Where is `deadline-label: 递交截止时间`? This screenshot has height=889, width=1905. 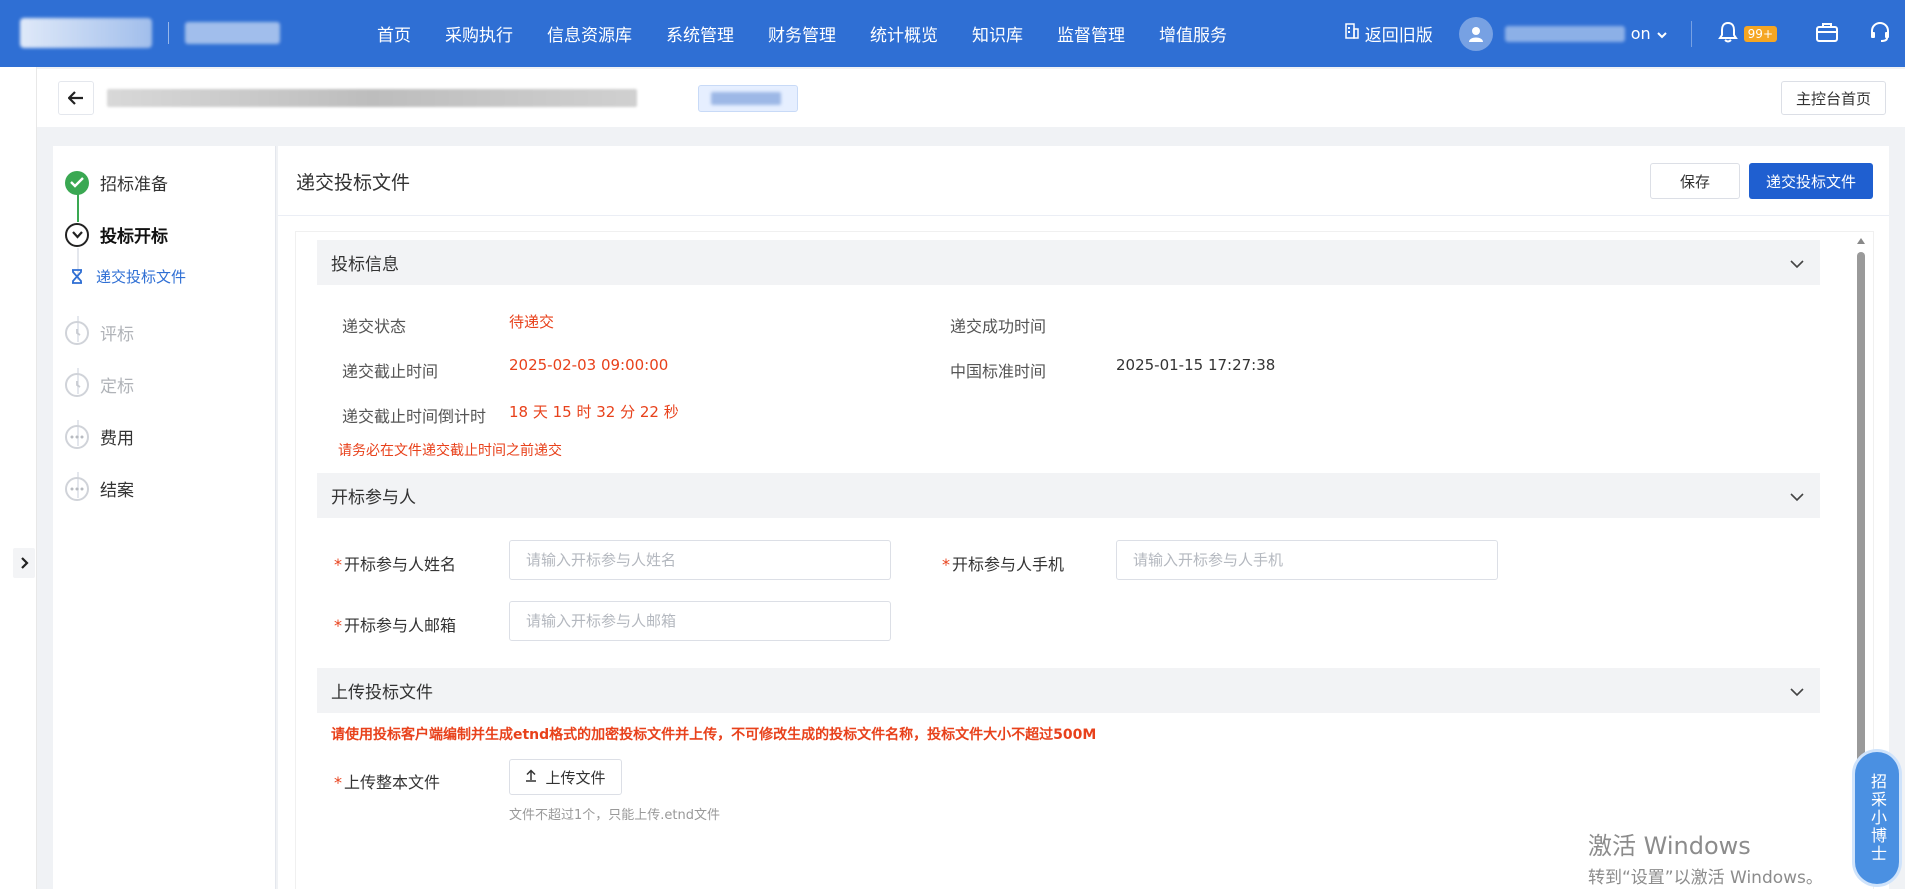
deadline-label: 递交截止时间 is located at coordinates (390, 371).